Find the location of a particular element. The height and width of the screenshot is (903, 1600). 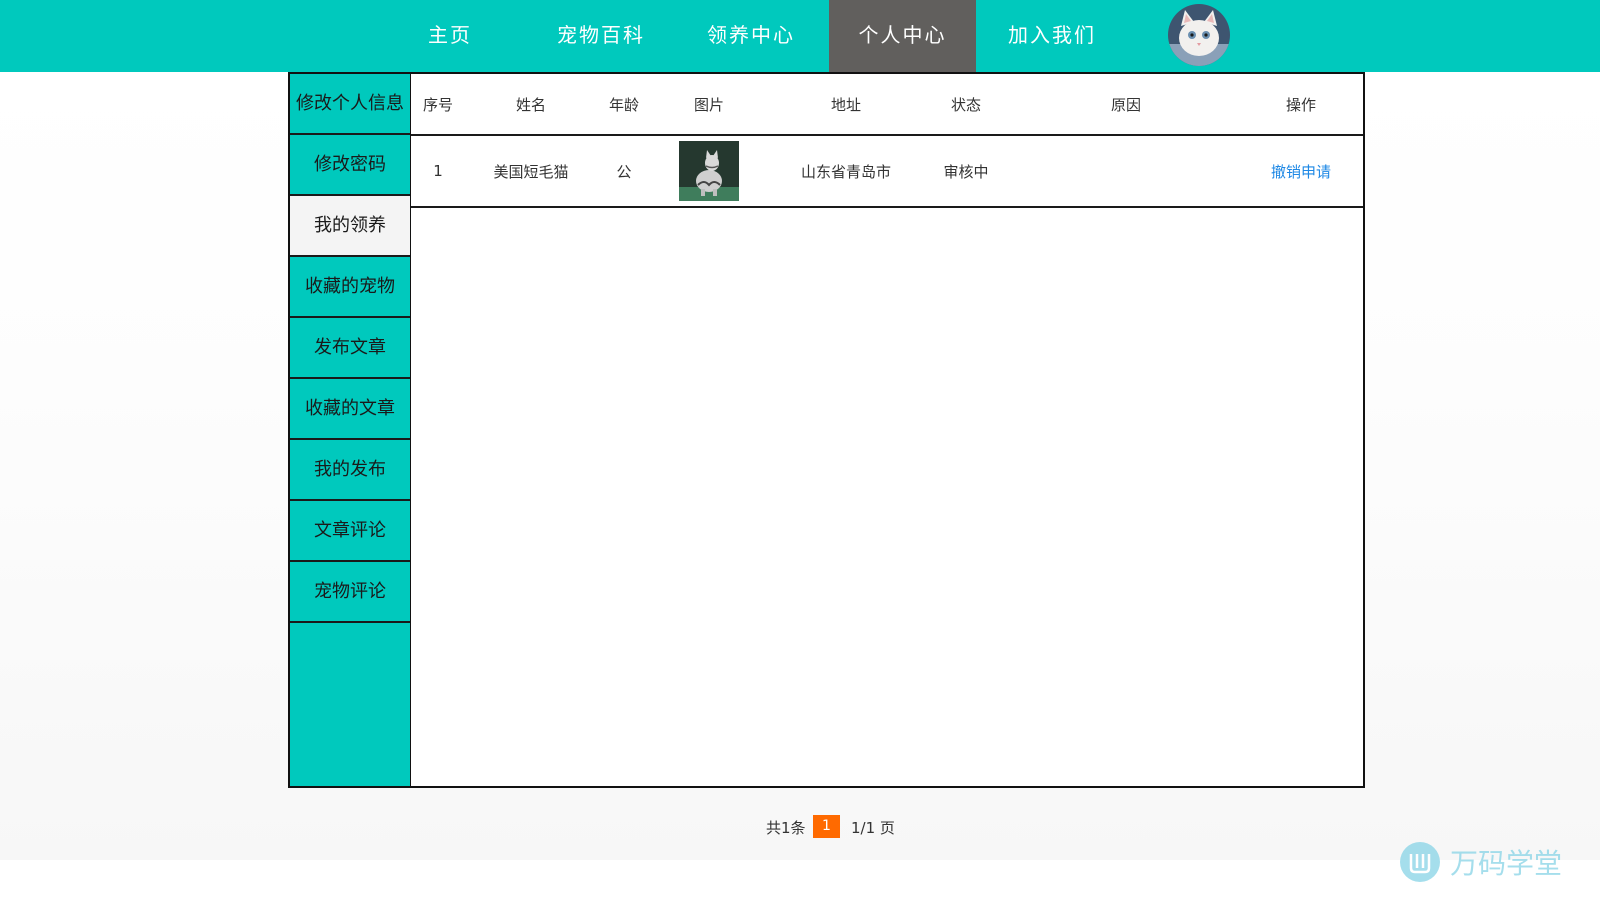

pagination-total: 共1条 is located at coordinates (786, 828).